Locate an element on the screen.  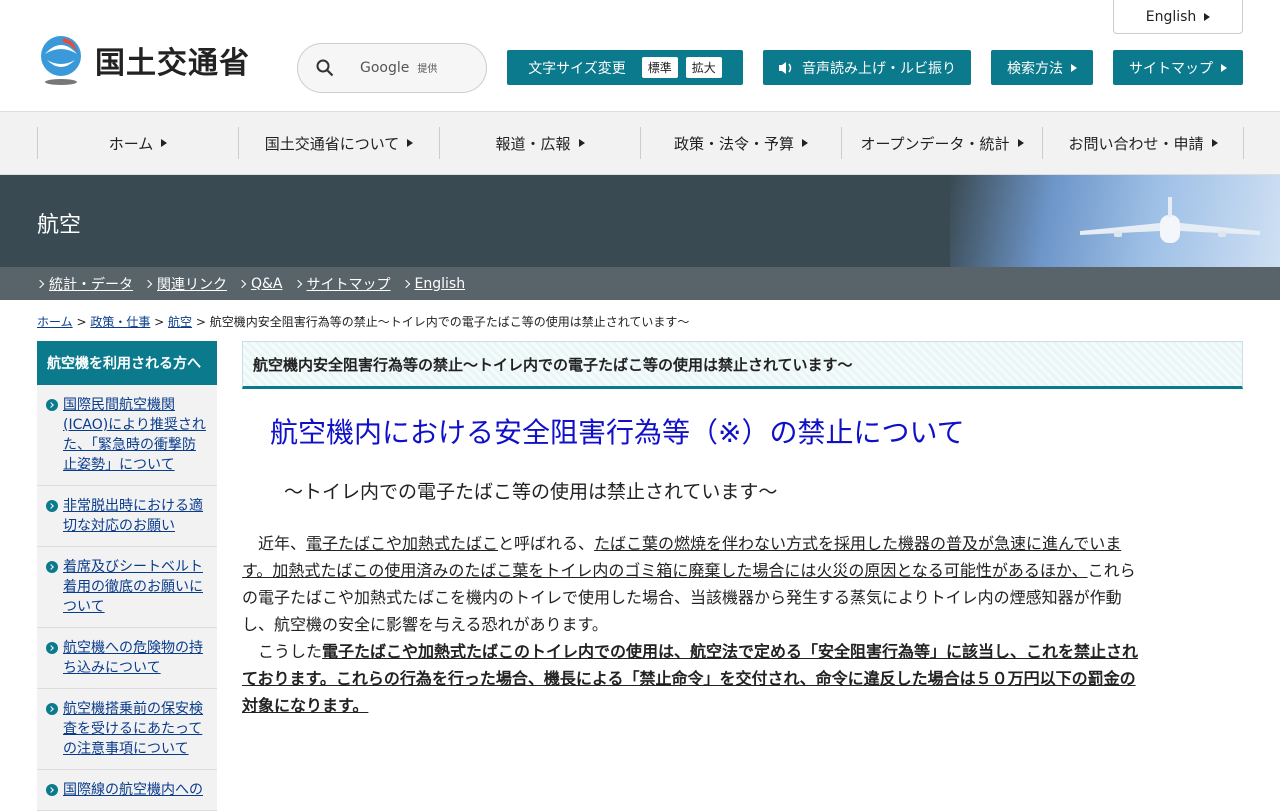
logo-text: 国土交通省 is located at coordinates (172, 63).